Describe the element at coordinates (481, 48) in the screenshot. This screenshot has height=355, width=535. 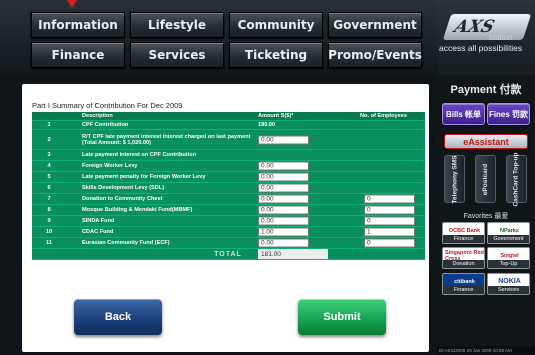
I see `brand-tagline: access all possibilities` at that location.